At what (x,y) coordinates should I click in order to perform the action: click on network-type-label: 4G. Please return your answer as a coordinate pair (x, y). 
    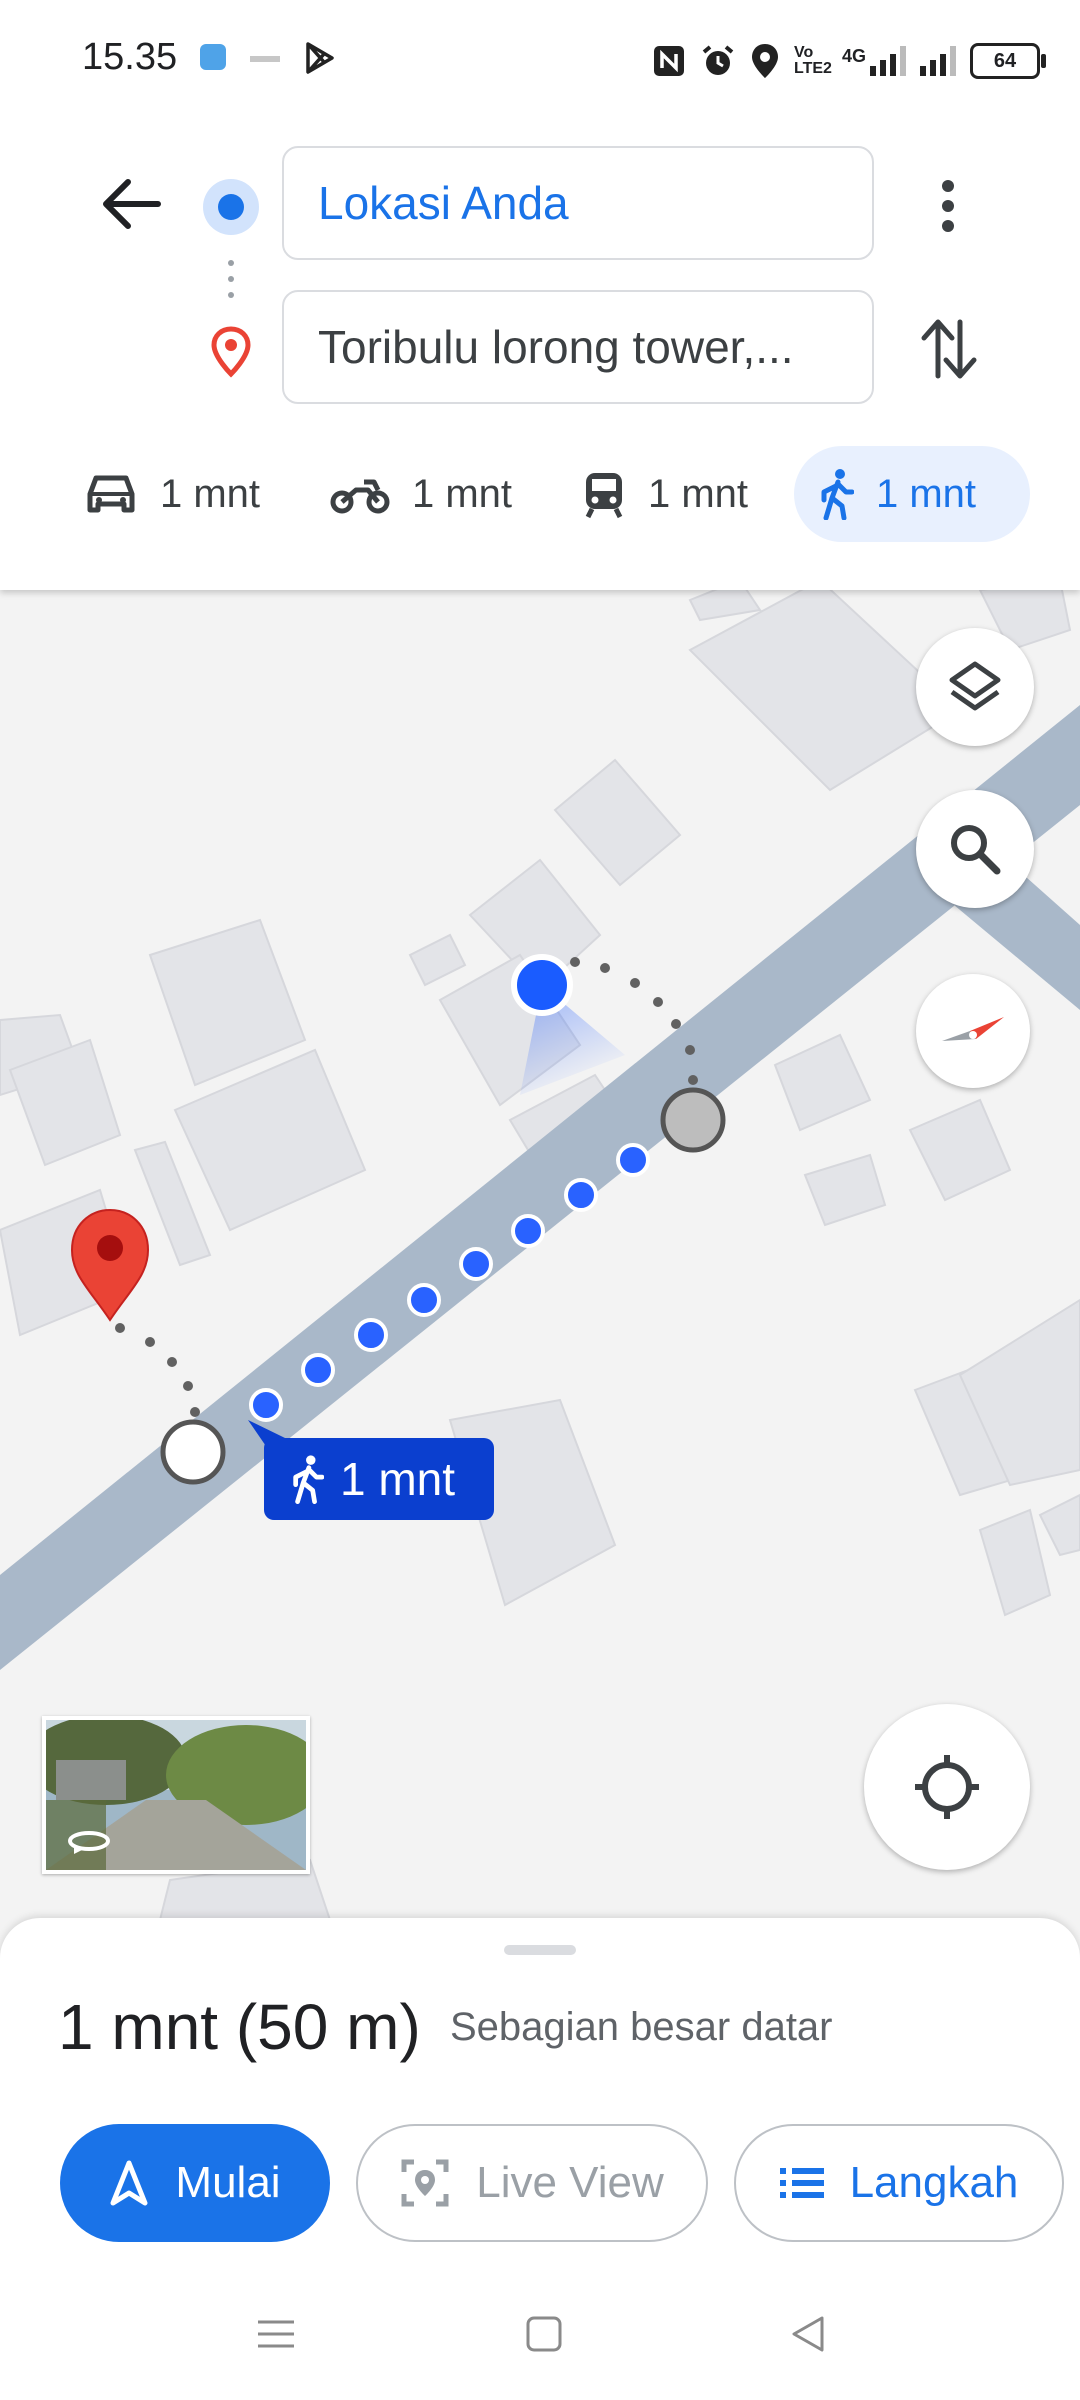
    Looking at the image, I should click on (853, 56).